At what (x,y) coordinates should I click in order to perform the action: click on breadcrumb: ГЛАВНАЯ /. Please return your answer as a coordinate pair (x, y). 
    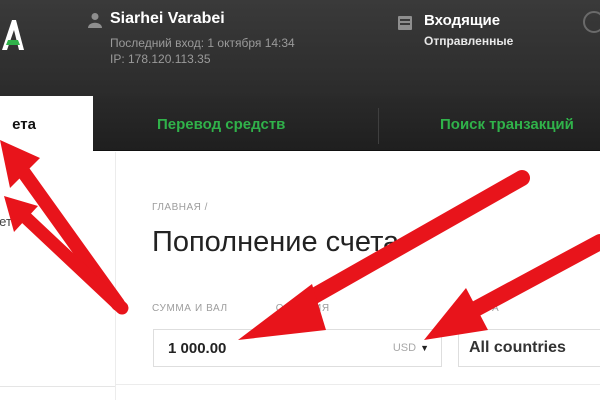
    Looking at the image, I should click on (180, 207).